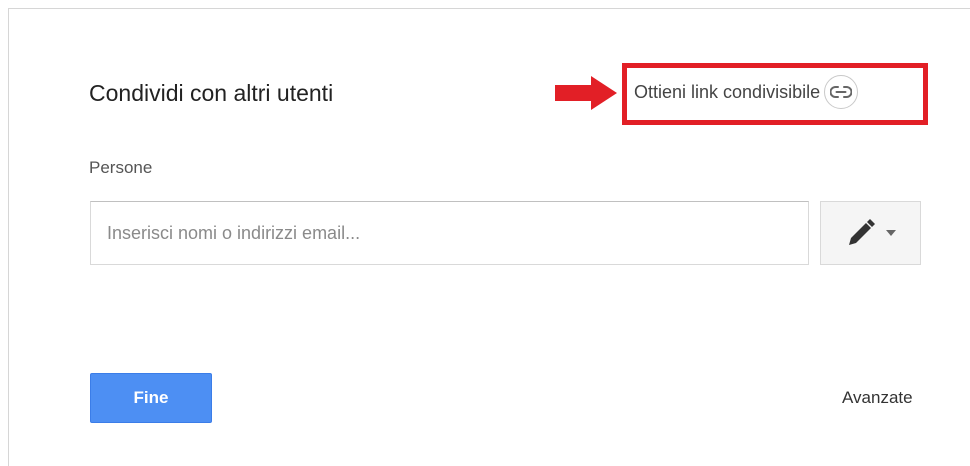 The width and height of the screenshot is (970, 466). I want to click on link-glyph, so click(841, 92).